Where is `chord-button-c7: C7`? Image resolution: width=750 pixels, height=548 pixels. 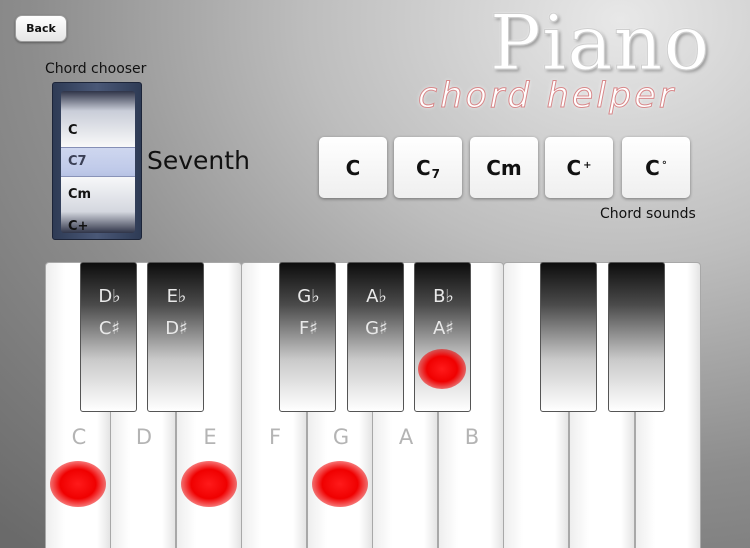
chord-button-c7: C7 is located at coordinates (428, 167).